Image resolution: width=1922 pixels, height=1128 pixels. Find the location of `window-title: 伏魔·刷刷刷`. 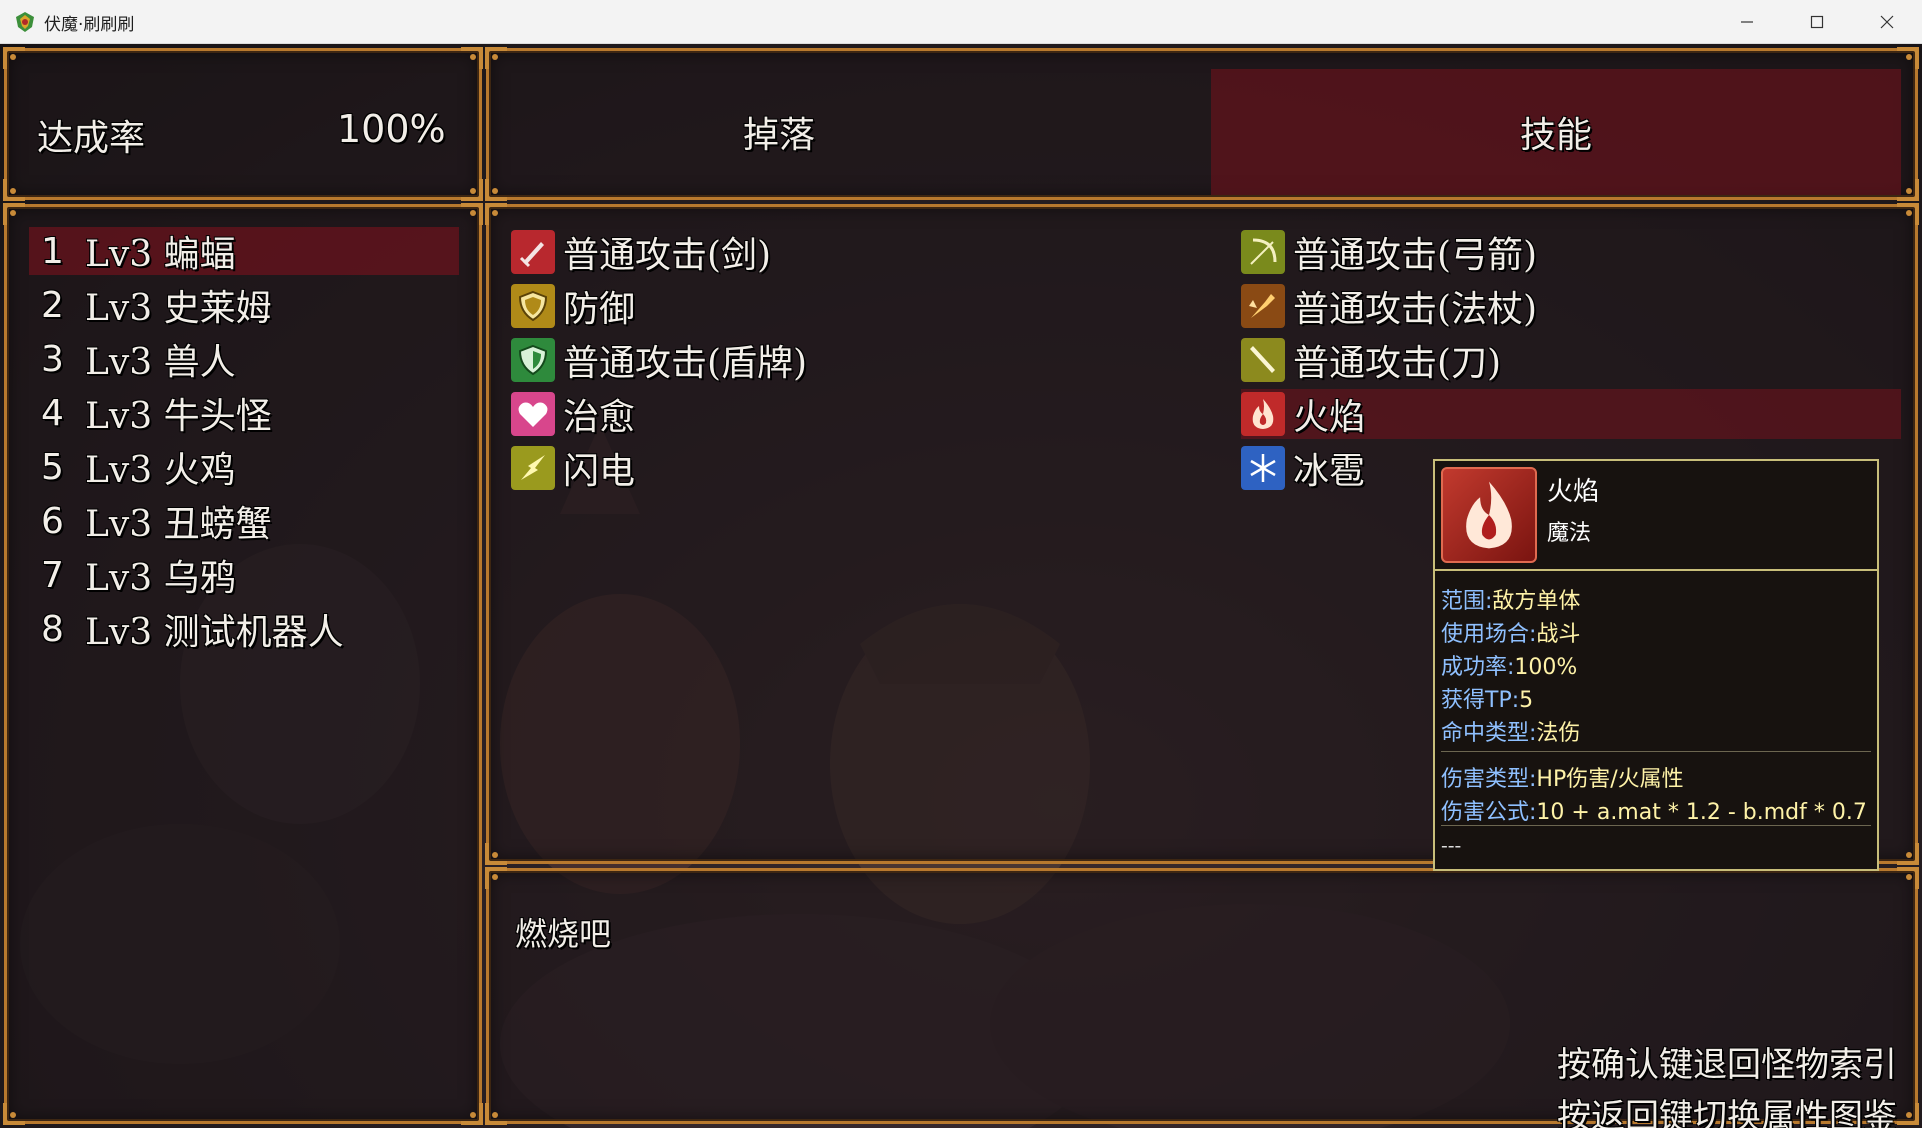

window-title: 伏魔·刷刷刷 is located at coordinates (89, 25).